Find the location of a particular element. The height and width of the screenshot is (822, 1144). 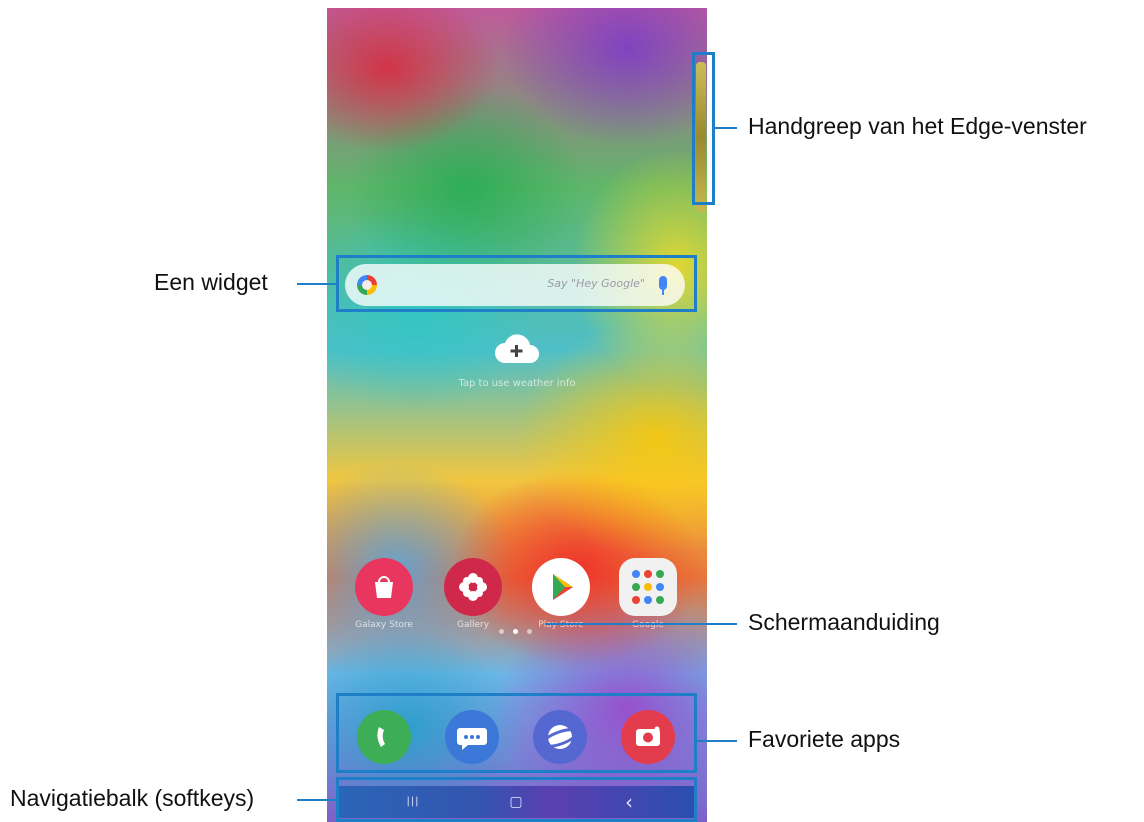

callout-nav-bar: Navigatiebalk (softkeys) is located at coordinates (132, 798).